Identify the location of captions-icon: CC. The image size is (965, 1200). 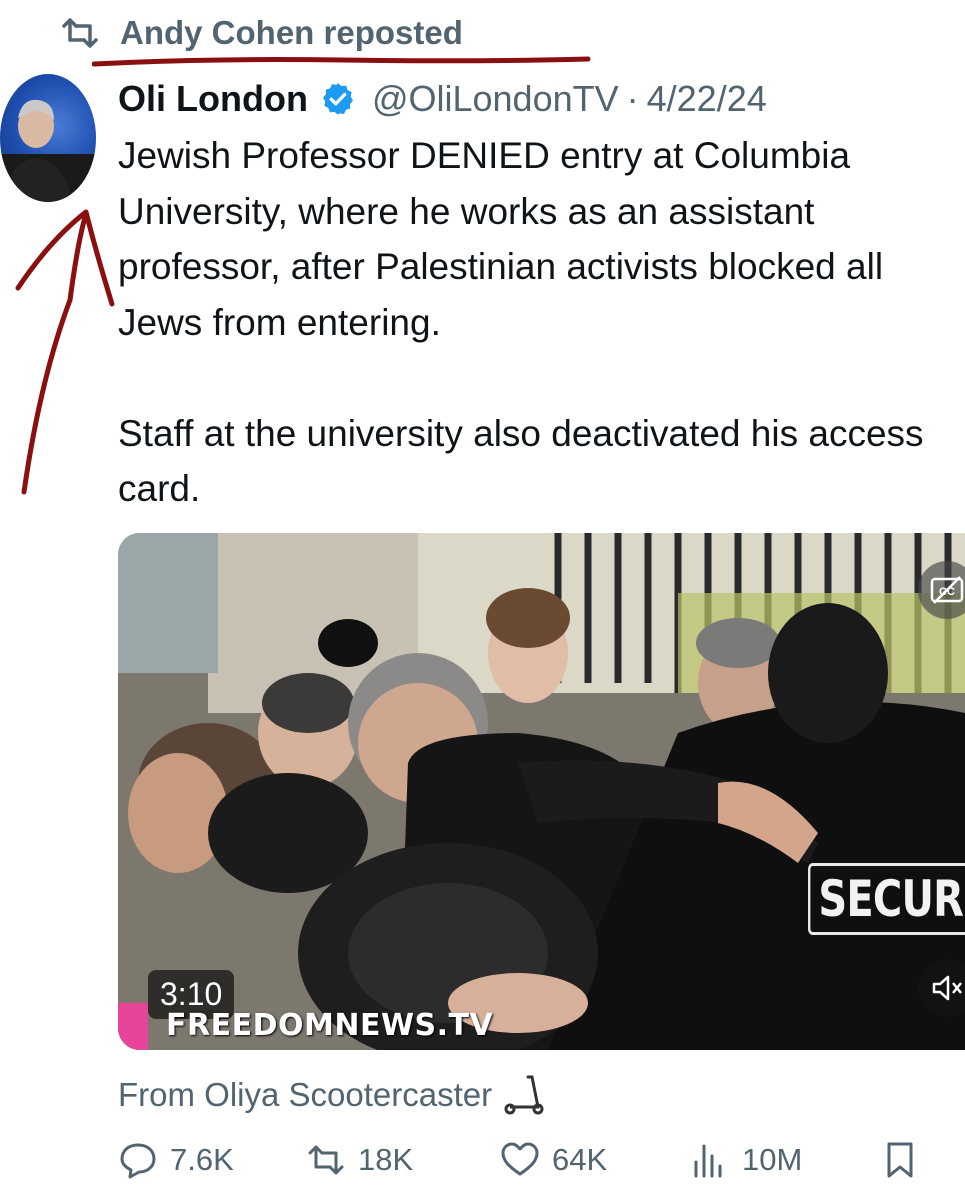
(947, 590).